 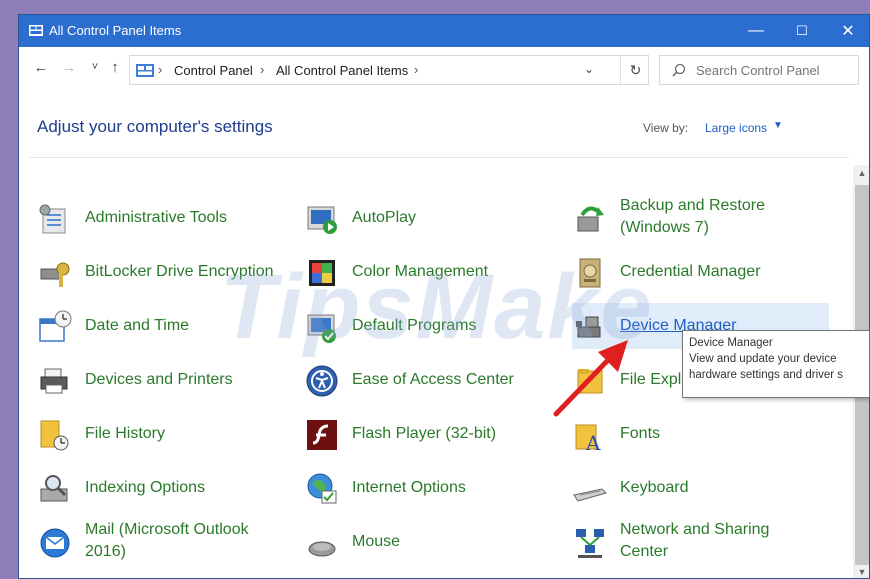 What do you see at coordinates (115, 67) in the screenshot?
I see `up-arrow-icon: ↑` at bounding box center [115, 67].